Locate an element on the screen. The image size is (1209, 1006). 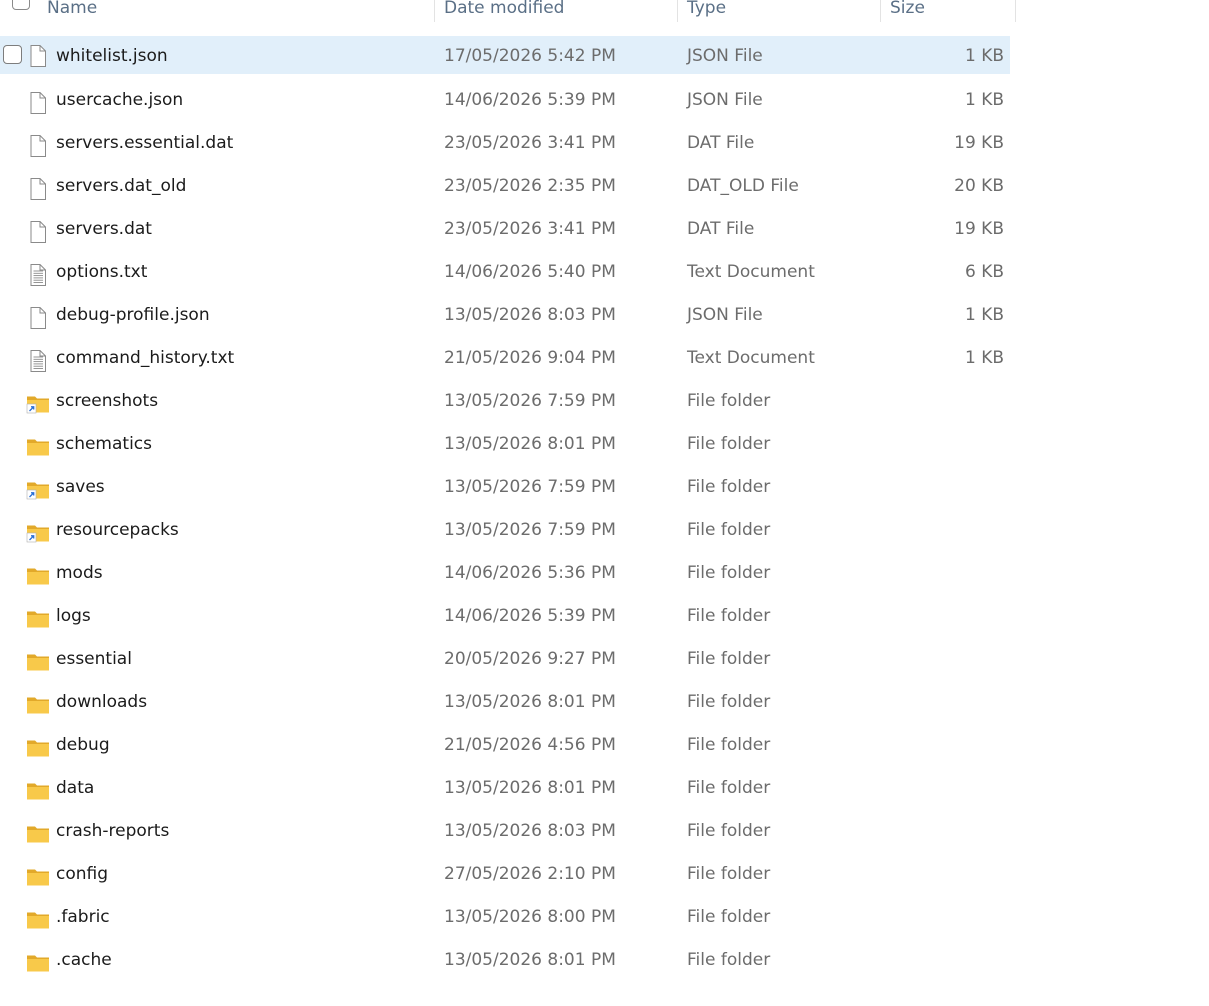
row-checkbox is located at coordinates (12, 54).